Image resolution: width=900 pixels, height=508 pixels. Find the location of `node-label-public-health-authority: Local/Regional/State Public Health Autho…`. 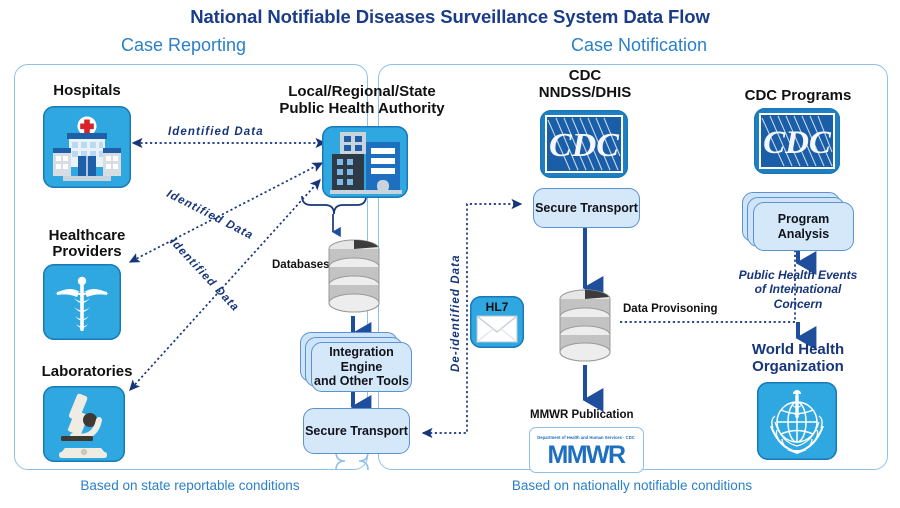

node-label-public-health-authority: Local/Regional/State Public Health Autho… is located at coordinates (362, 100).